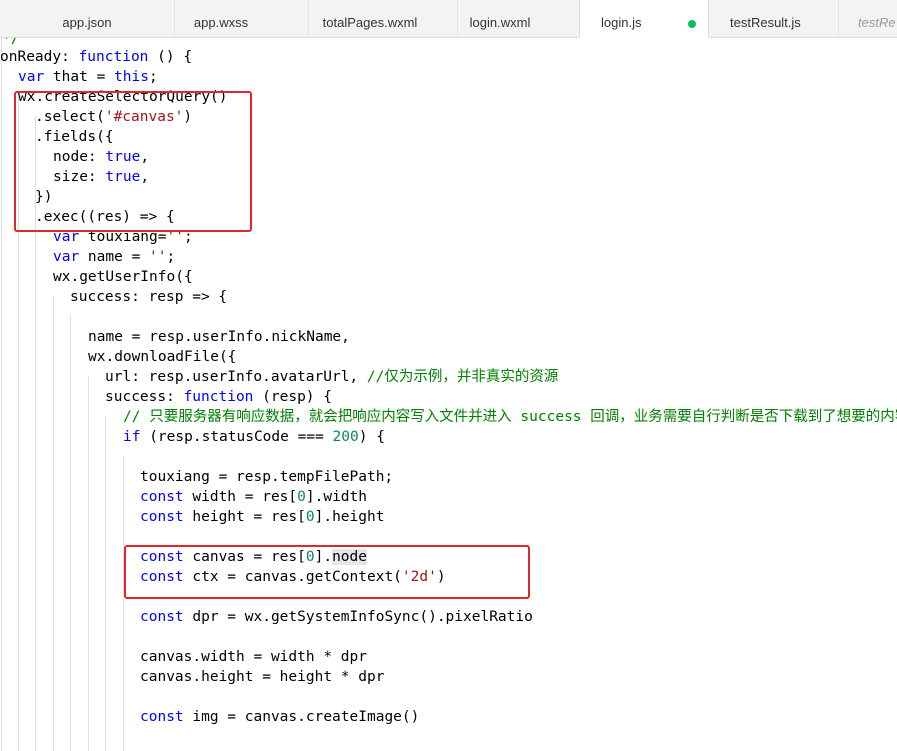  Describe the element at coordinates (765, 22) in the screenshot. I see `tab-label: testResult.js` at that location.